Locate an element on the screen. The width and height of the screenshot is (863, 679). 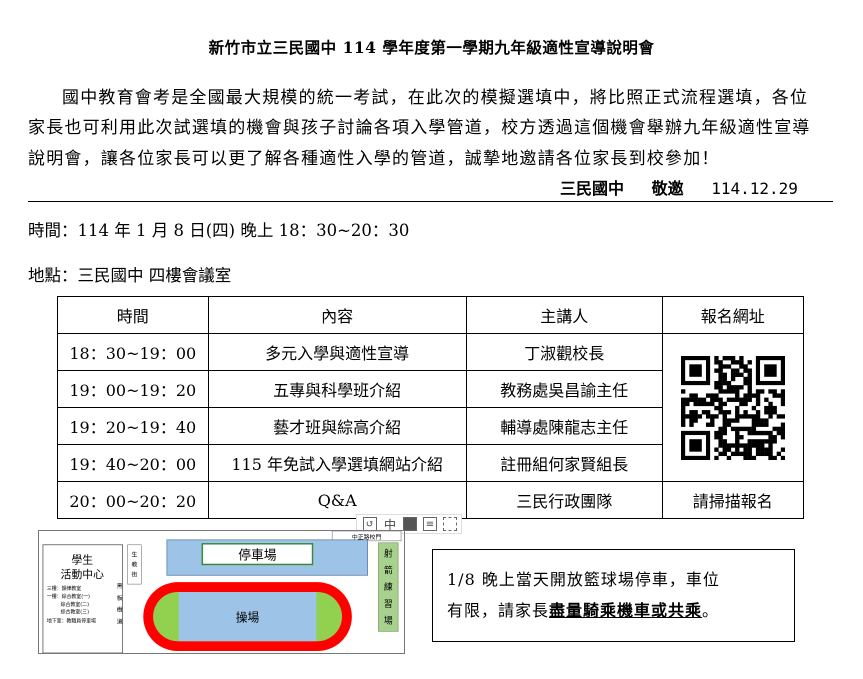
svg-text: 綜合教室(三) is located at coordinates (75, 612).